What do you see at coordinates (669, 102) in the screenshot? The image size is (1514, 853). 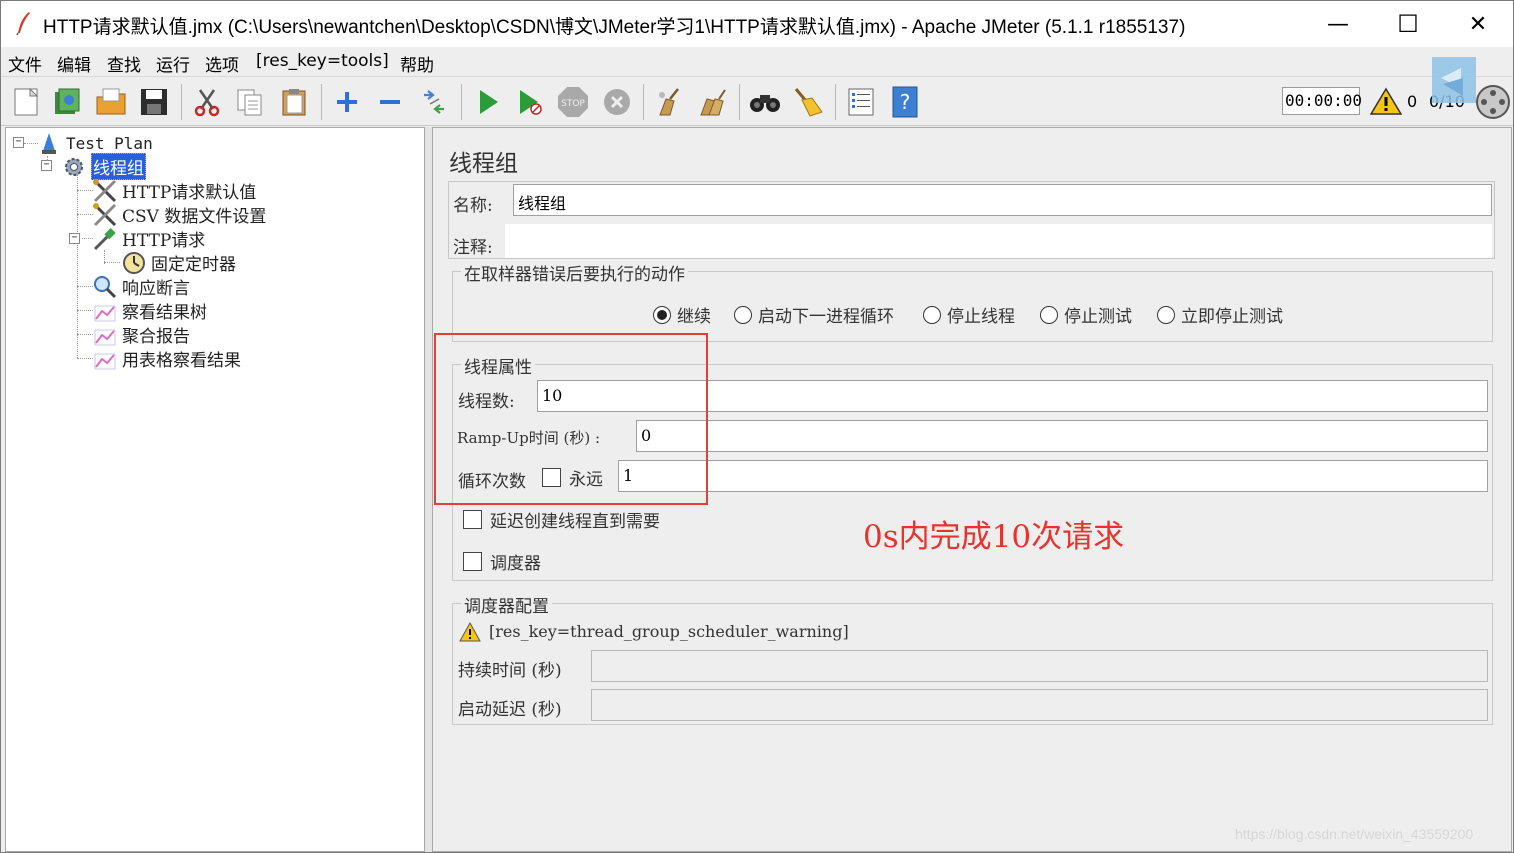 I see `clear-icon` at bounding box center [669, 102].